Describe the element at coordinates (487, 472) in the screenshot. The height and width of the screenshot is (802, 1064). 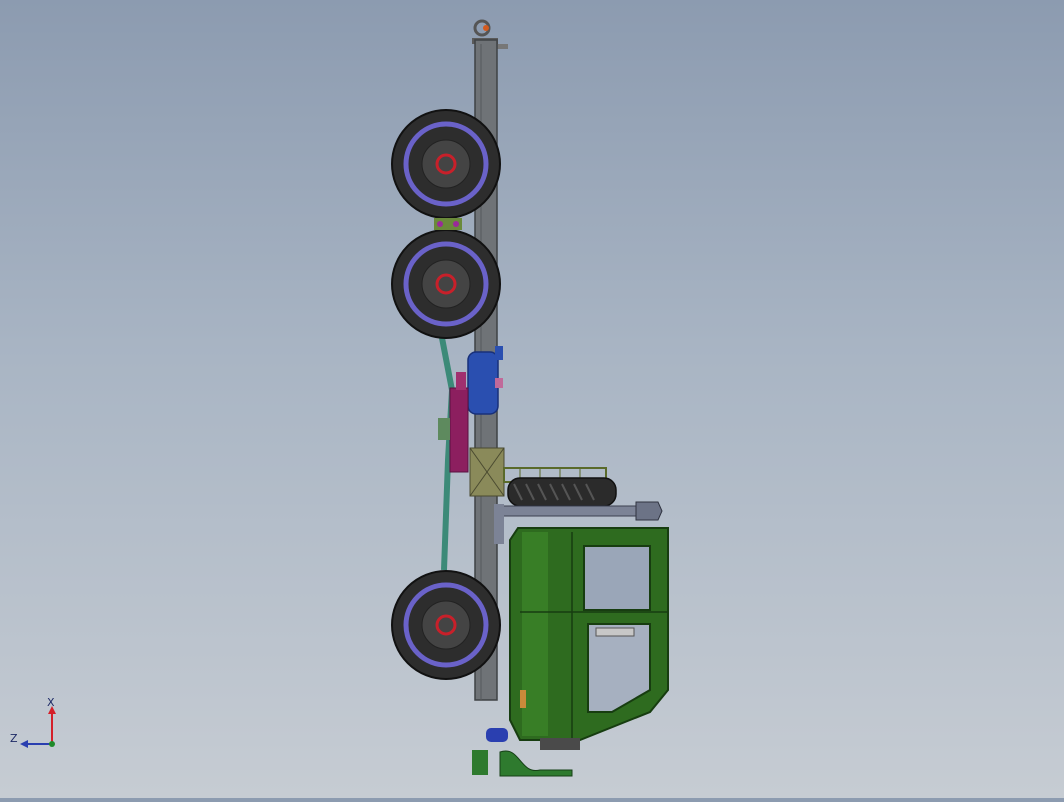
I see `bracket-box` at that location.